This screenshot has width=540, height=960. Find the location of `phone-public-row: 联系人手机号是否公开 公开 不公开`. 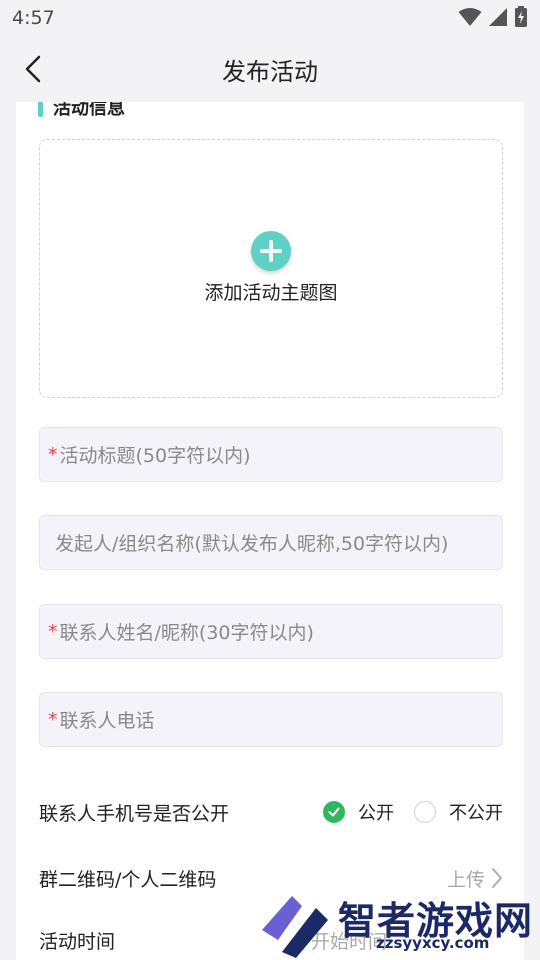

phone-public-row: 联系人手机号是否公开 公开 不公开 is located at coordinates (271, 812).